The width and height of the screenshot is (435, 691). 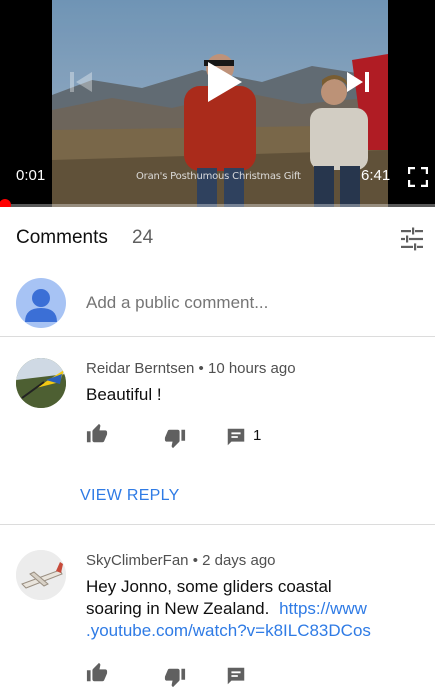 What do you see at coordinates (257, 435) in the screenshot?
I see `reply-count: 1` at bounding box center [257, 435].